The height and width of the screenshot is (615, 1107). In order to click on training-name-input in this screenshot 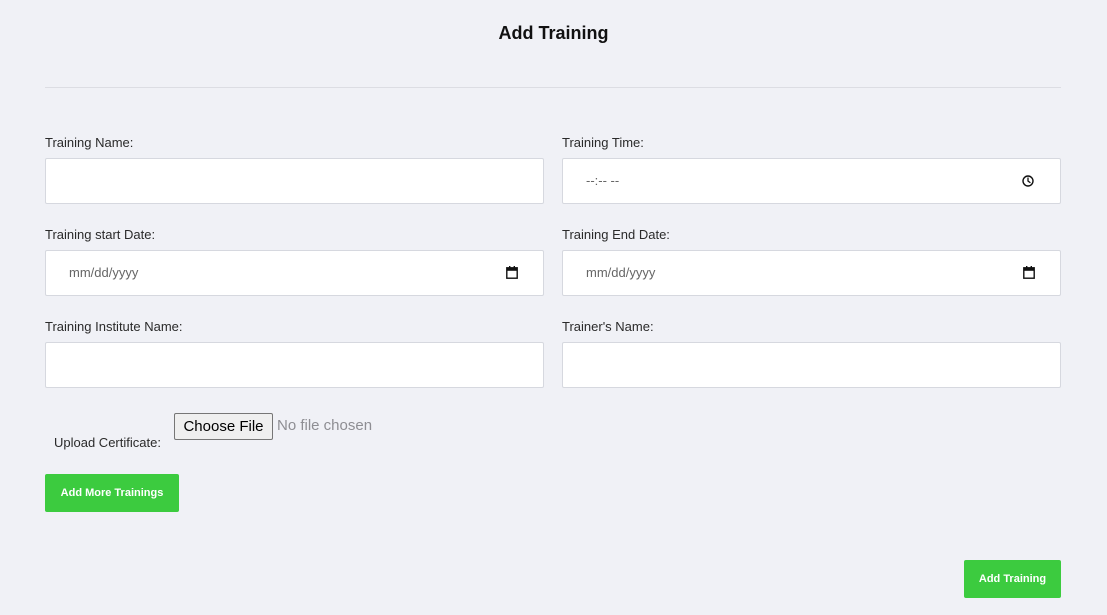, I will do `click(294, 181)`.